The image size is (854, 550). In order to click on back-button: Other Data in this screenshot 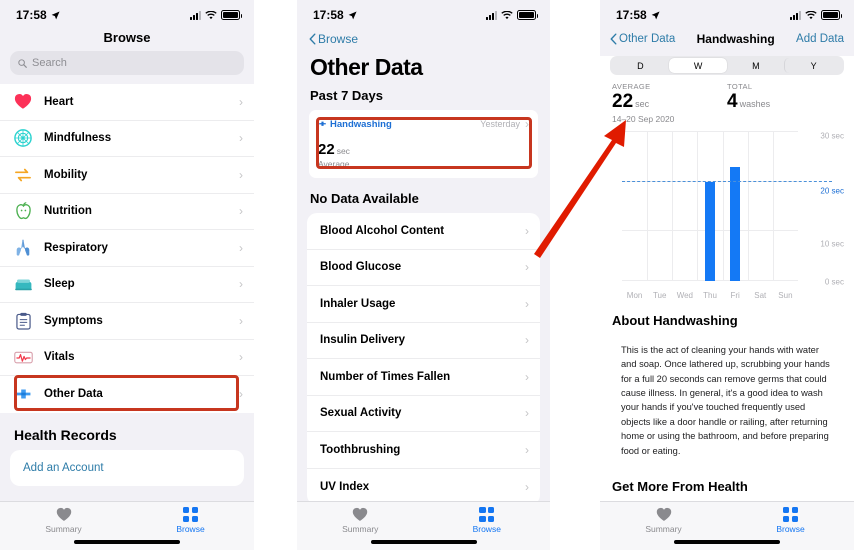, I will do `click(642, 39)`.